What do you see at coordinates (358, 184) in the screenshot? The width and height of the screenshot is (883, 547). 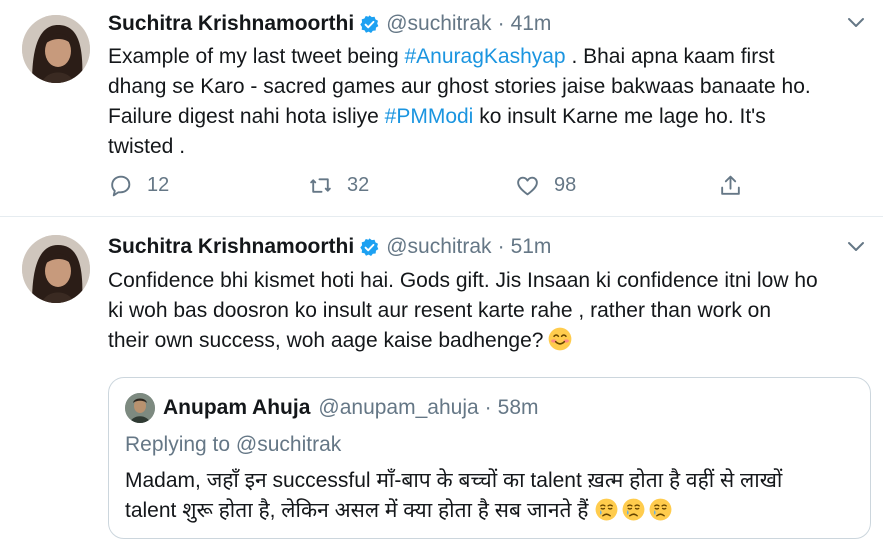 I see `retweet-count: 32` at bounding box center [358, 184].